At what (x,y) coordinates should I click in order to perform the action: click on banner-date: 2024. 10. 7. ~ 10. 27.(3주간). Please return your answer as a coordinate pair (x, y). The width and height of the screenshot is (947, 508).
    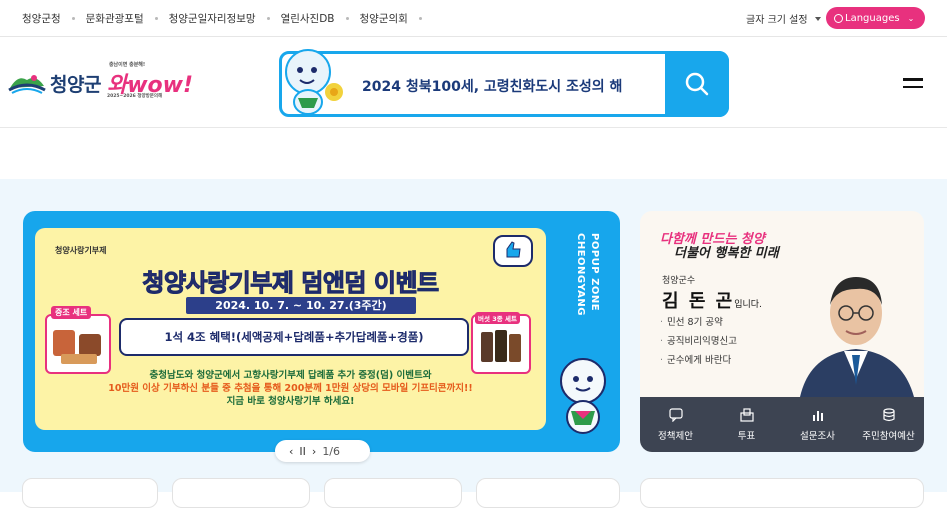
    Looking at the image, I should click on (301, 305).